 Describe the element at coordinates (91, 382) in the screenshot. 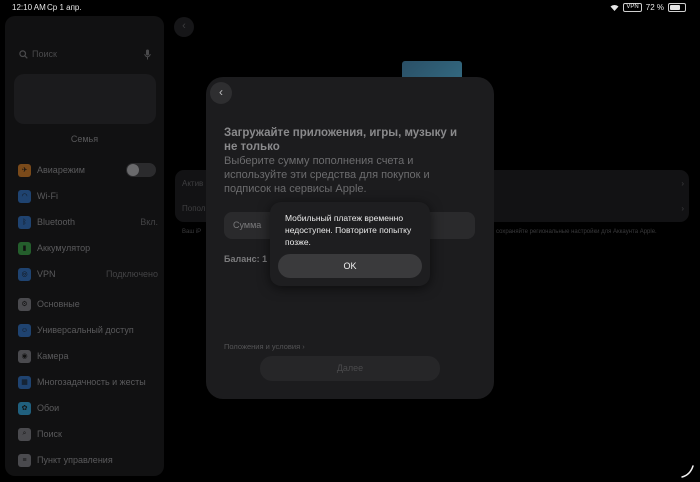

I see `sidebar-item-label: Многозадачность и жесты` at that location.